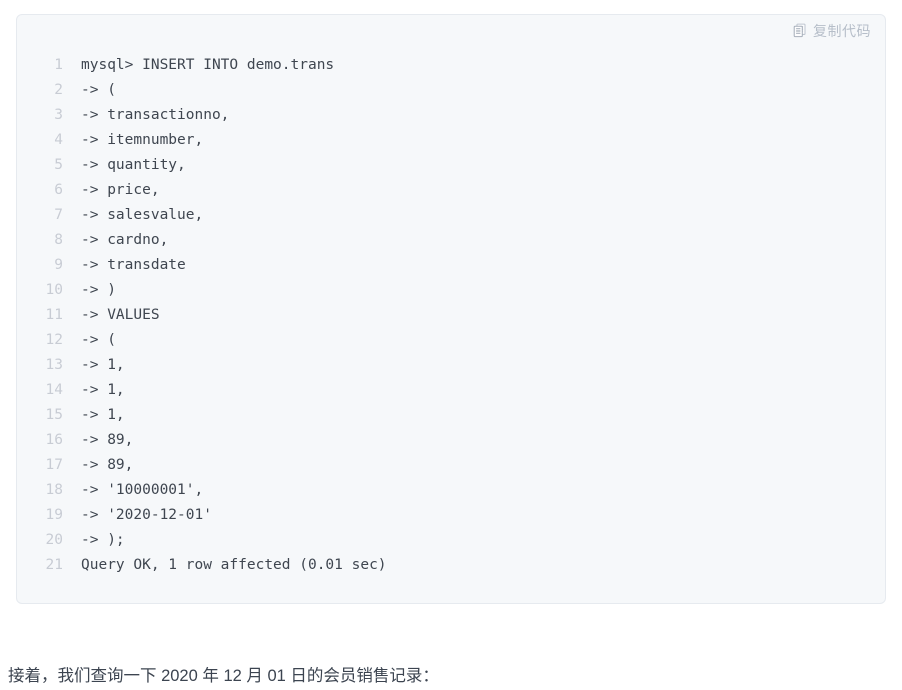 The width and height of the screenshot is (902, 690). I want to click on code-line-number: 1, so click(58, 65).